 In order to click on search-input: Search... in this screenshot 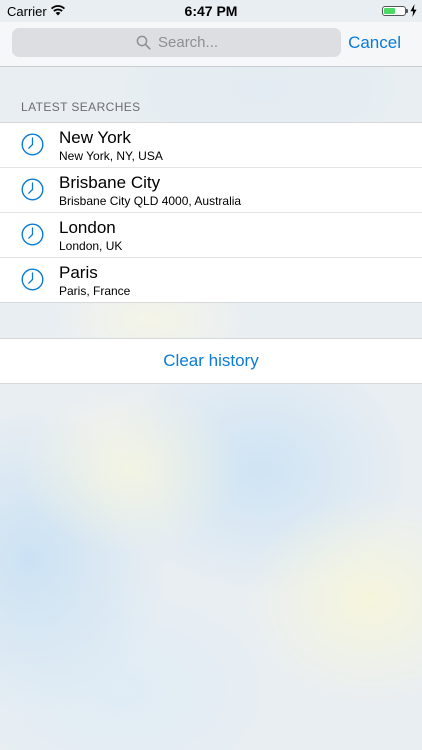, I will do `click(176, 42)`.